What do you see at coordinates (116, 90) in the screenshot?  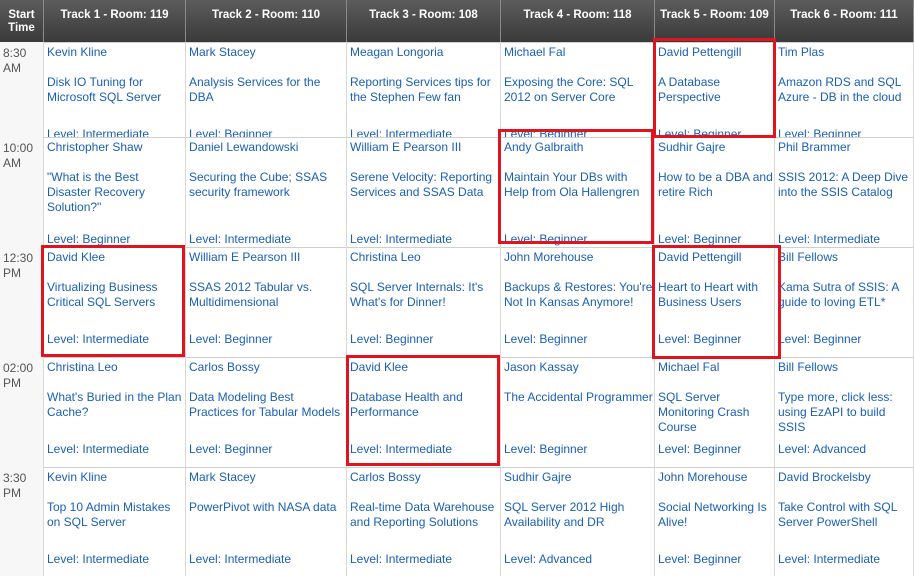 I see `session-title-link: Disk IO Tuning for Microsoft SQL Server` at bounding box center [116, 90].